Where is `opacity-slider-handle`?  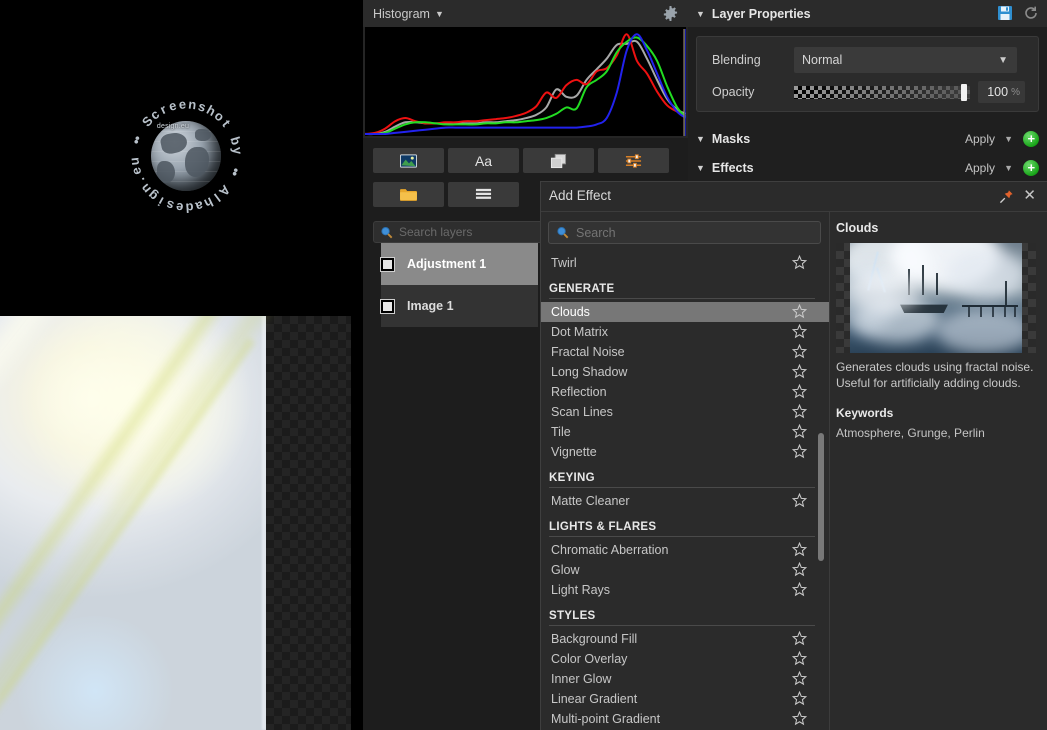 opacity-slider-handle is located at coordinates (964, 92).